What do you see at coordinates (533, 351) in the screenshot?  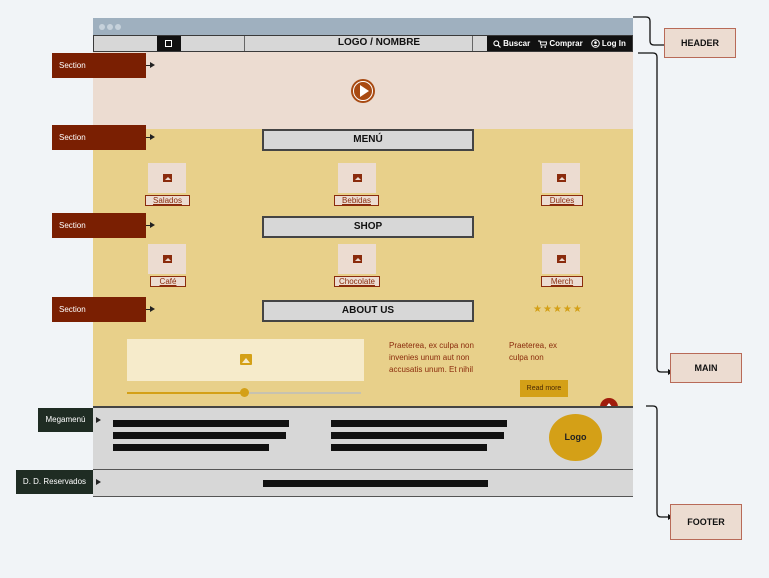 I see `about-text-2: Praeterea, ex culpa non` at bounding box center [533, 351].